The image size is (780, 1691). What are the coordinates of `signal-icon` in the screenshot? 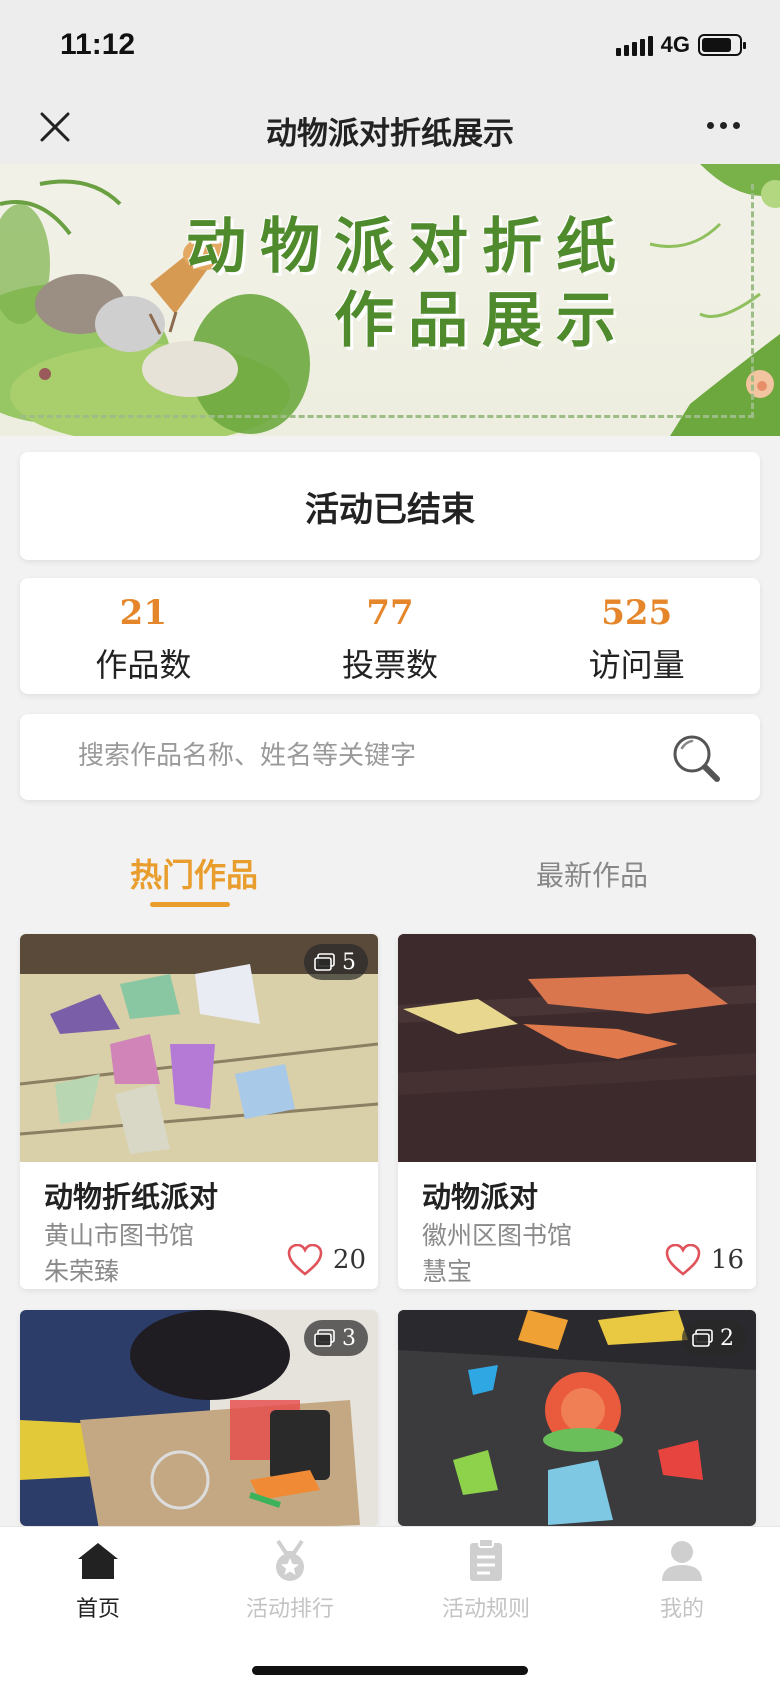 It's located at (634, 45).